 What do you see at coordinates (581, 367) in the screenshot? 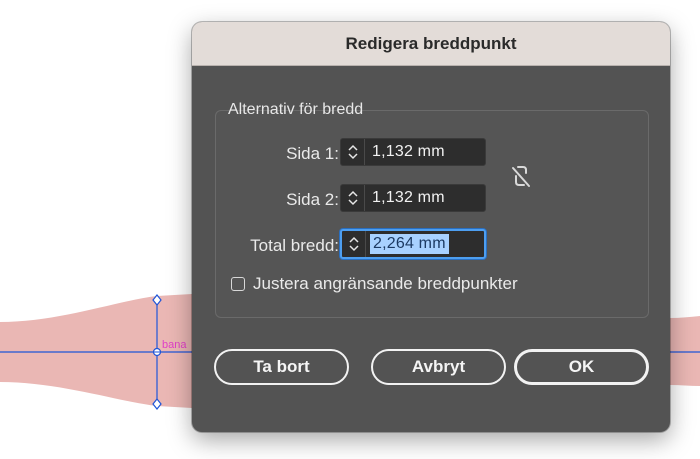
I see `ok-button: OK` at bounding box center [581, 367].